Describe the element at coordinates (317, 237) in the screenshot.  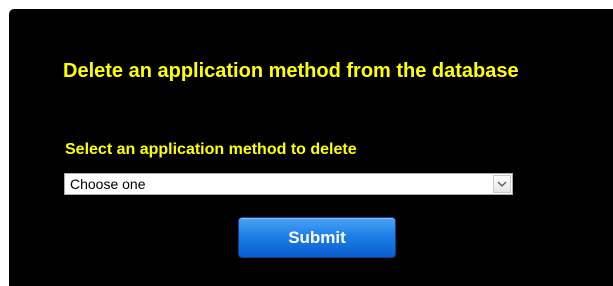
I see `submit-button: Submit` at that location.